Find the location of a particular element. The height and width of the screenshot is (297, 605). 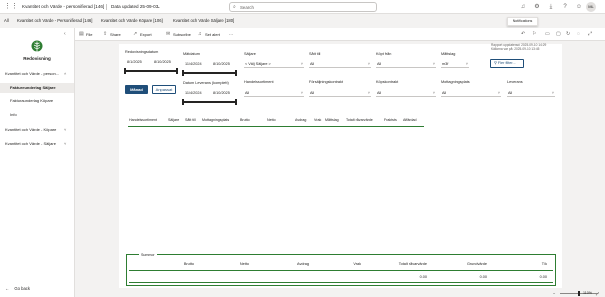

mottagningsplats-dropdown: All ˅ is located at coordinates (471, 93).